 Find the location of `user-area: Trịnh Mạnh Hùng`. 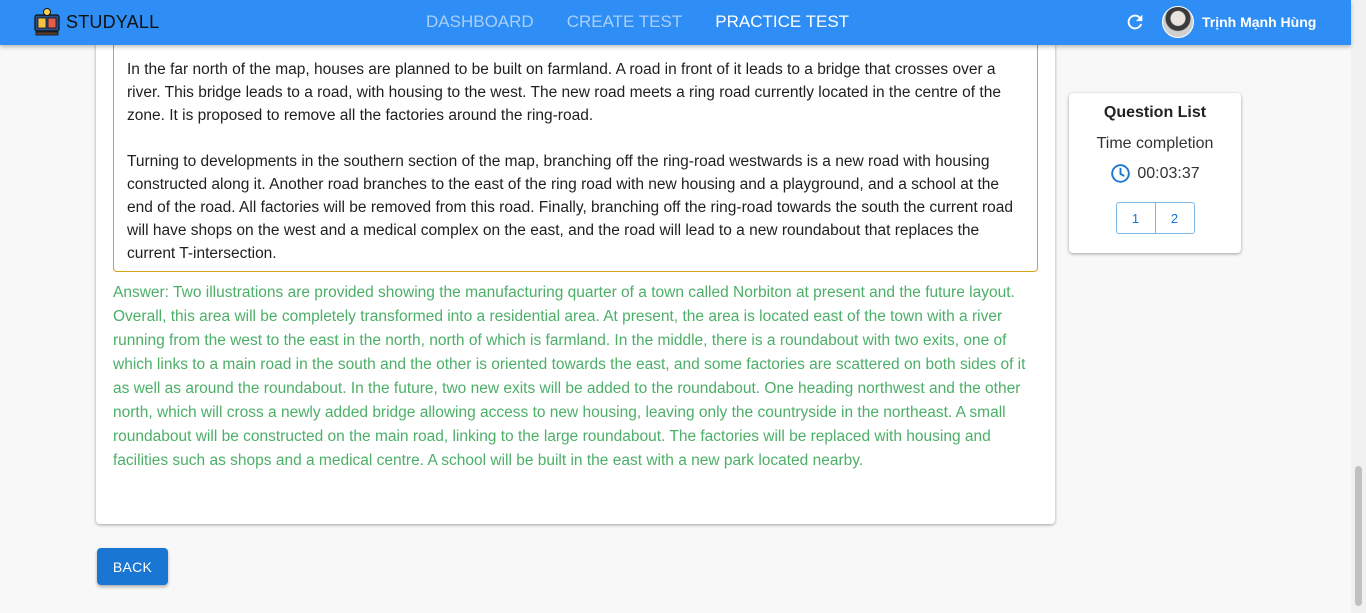

user-area: Trịnh Mạnh Hùng is located at coordinates (1220, 22).